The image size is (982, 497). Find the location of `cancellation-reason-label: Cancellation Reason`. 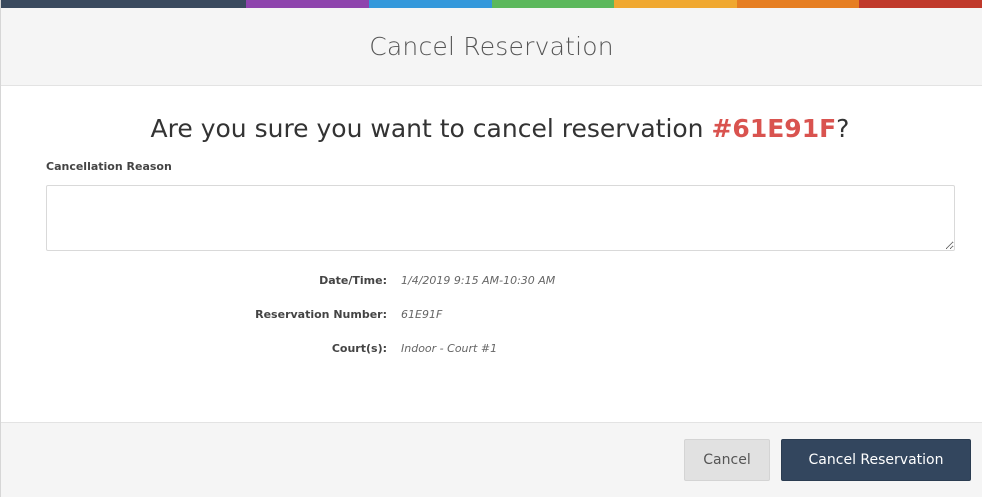

cancellation-reason-label: Cancellation Reason is located at coordinates (109, 166).